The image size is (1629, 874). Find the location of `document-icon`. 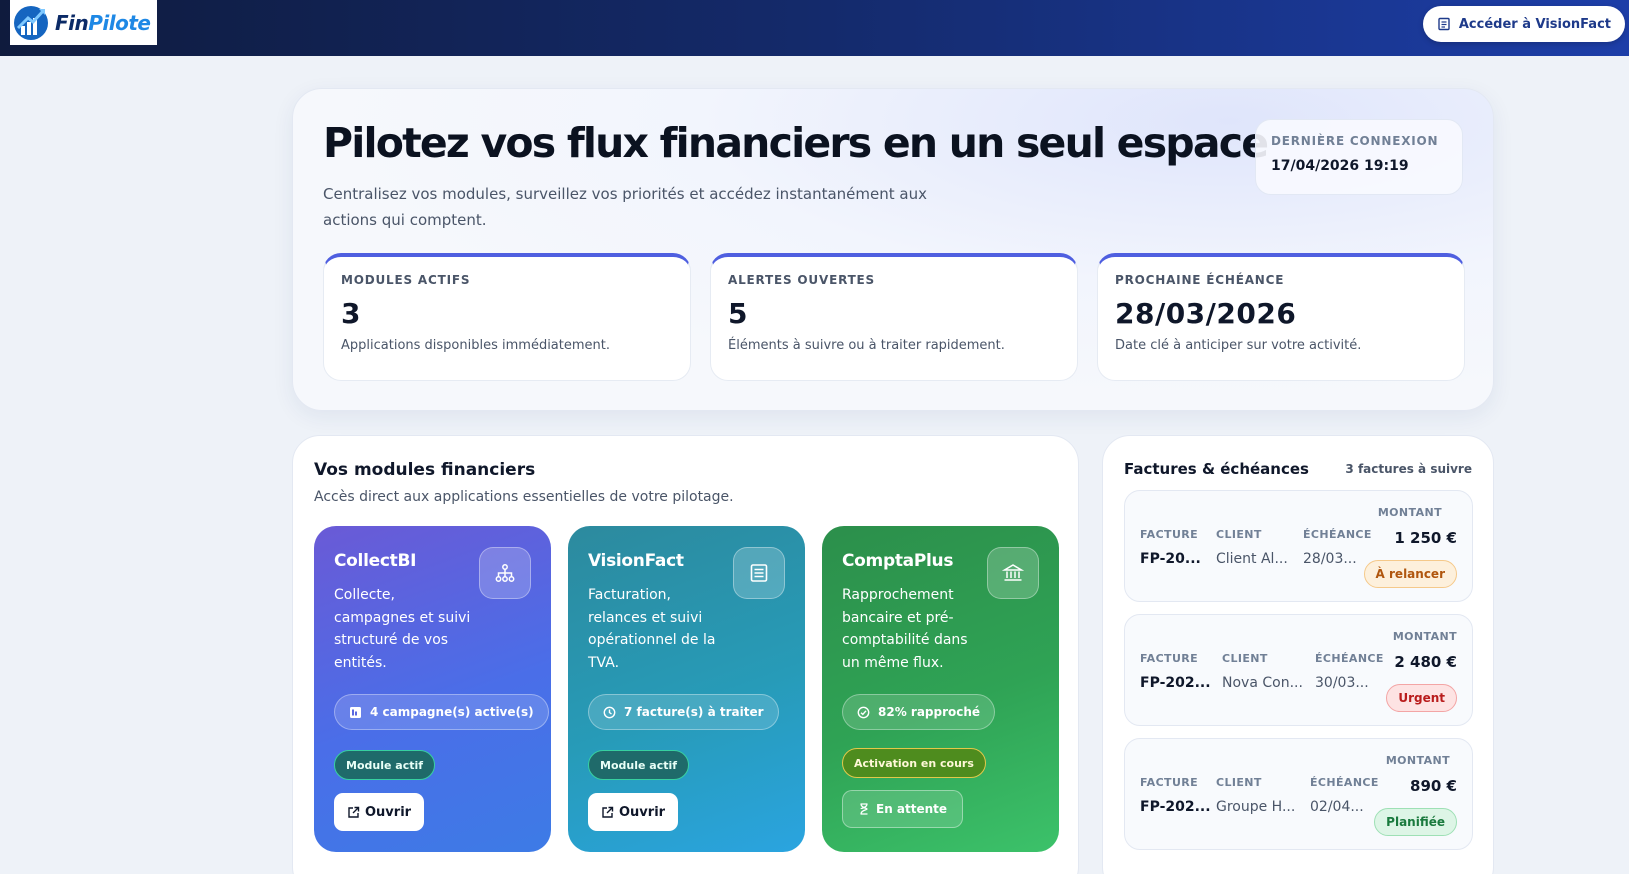

document-icon is located at coordinates (1444, 24).